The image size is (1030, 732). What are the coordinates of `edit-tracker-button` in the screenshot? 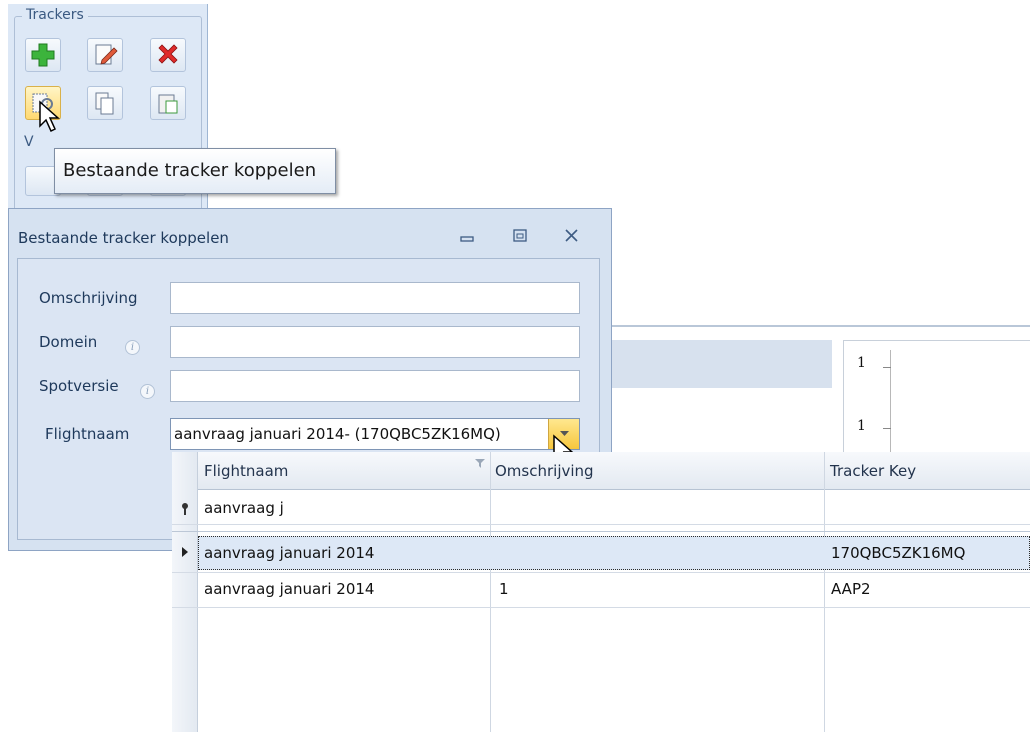 It's located at (105, 55).